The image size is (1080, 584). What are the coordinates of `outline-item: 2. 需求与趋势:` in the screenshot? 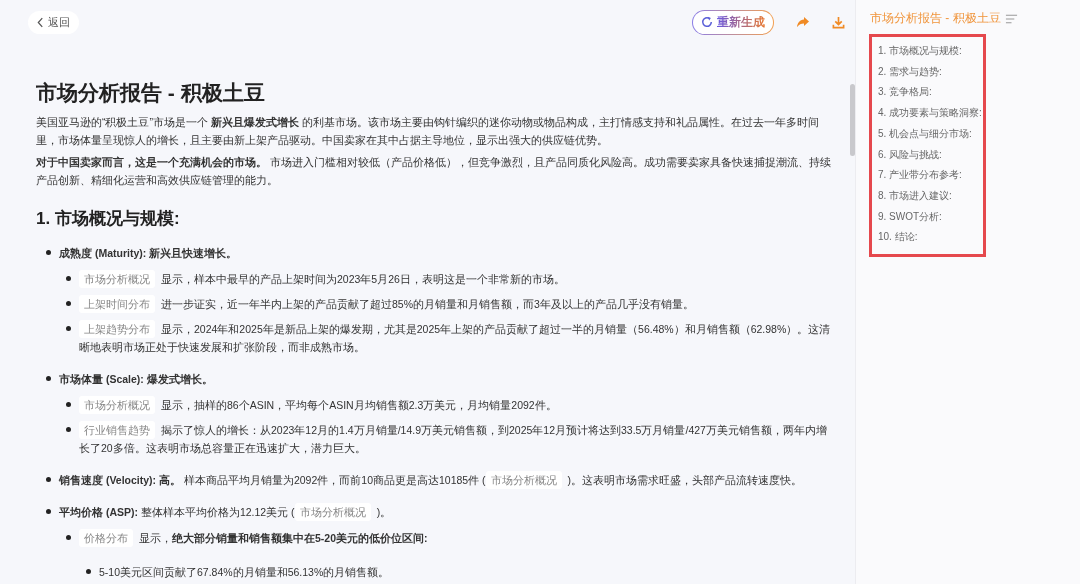 It's located at (930, 72).